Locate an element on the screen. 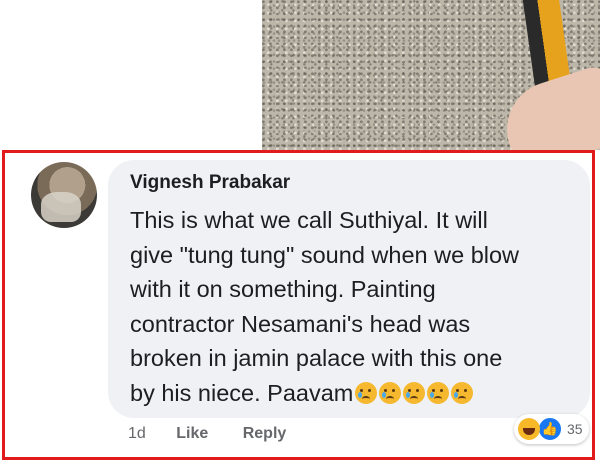 This screenshot has width=600, height=460. like-reaction-icon: 👍 is located at coordinates (550, 429).